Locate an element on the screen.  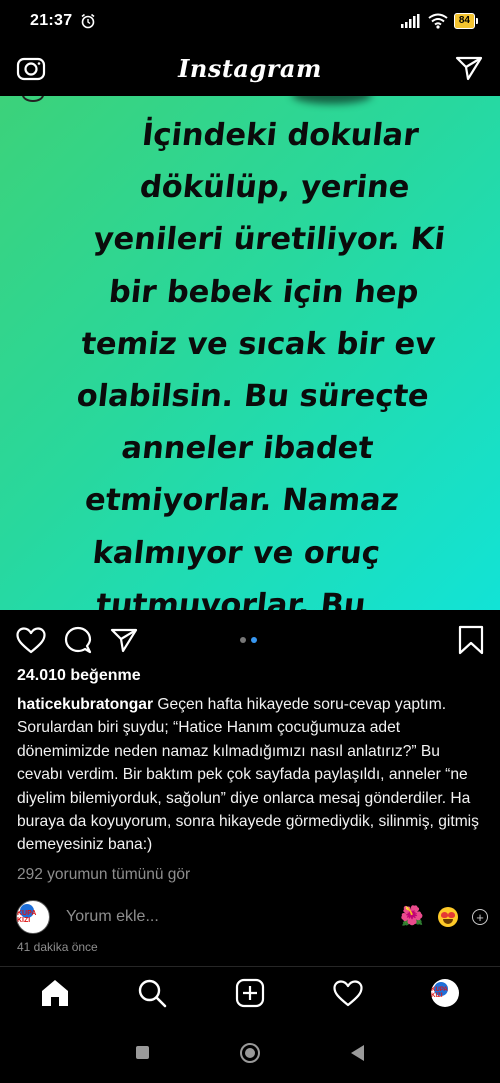
status-time: 21:37 is located at coordinates (51, 20).